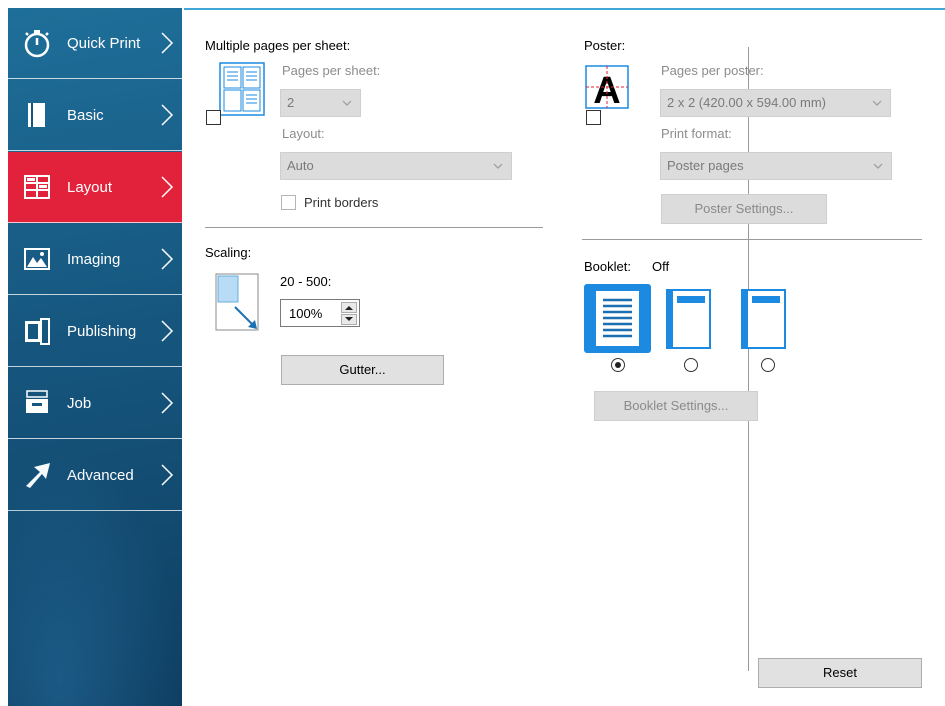 The height and width of the screenshot is (706, 945). I want to click on booklet-left-radio, so click(691, 365).